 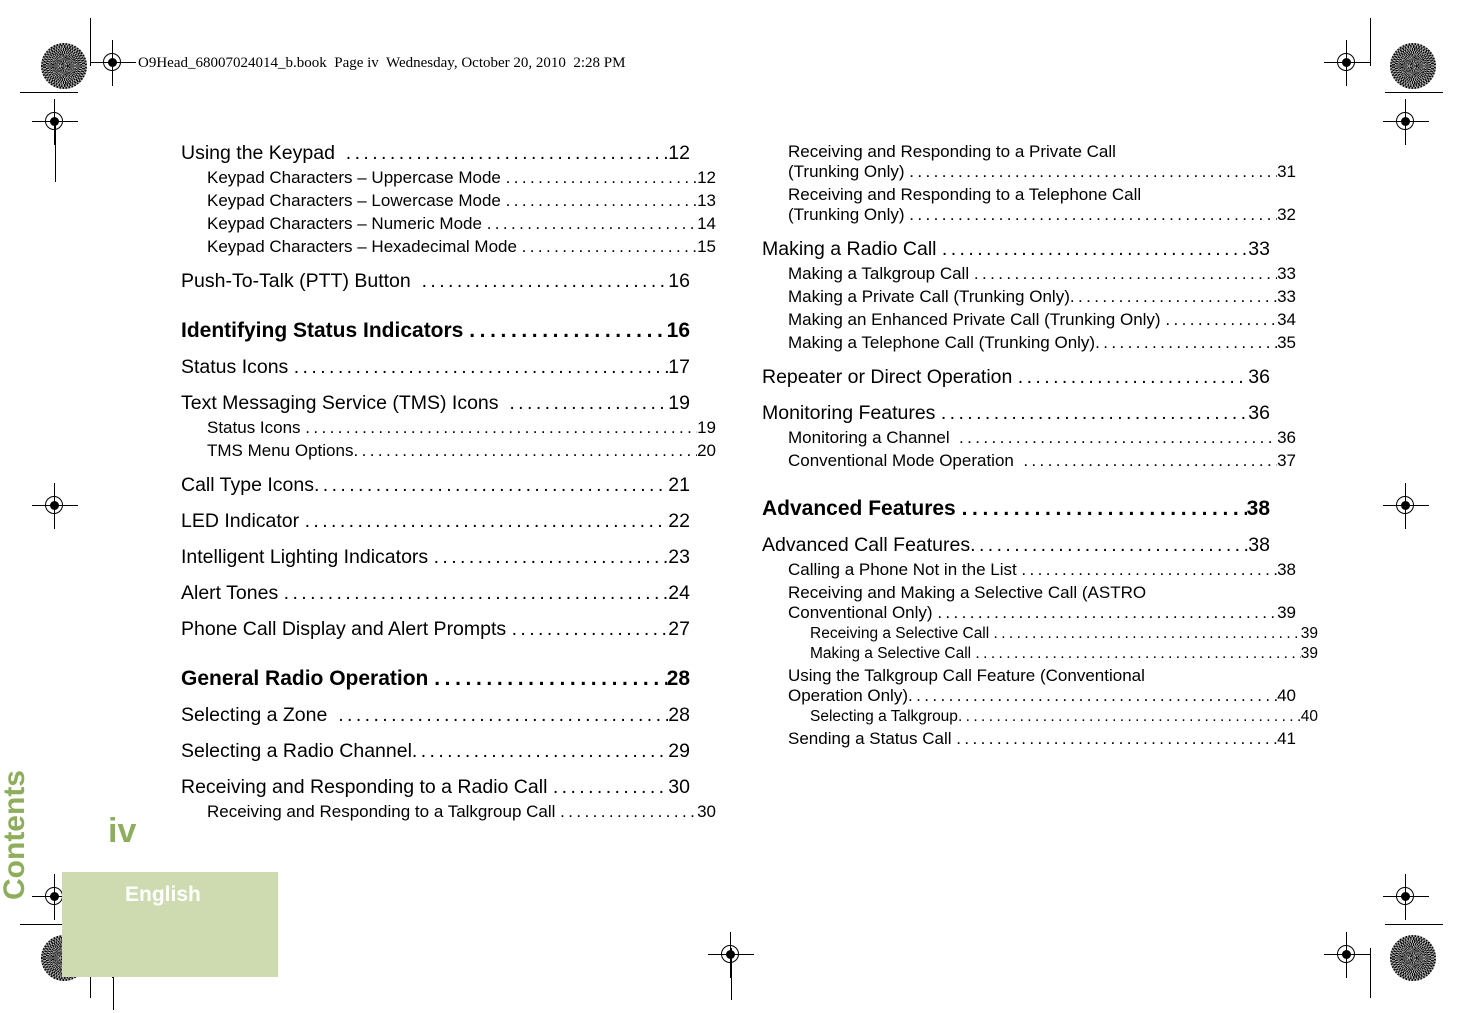 What do you see at coordinates (890, 377) in the screenshot?
I see `toc-entry-label: Repeater or Direct Operation` at bounding box center [890, 377].